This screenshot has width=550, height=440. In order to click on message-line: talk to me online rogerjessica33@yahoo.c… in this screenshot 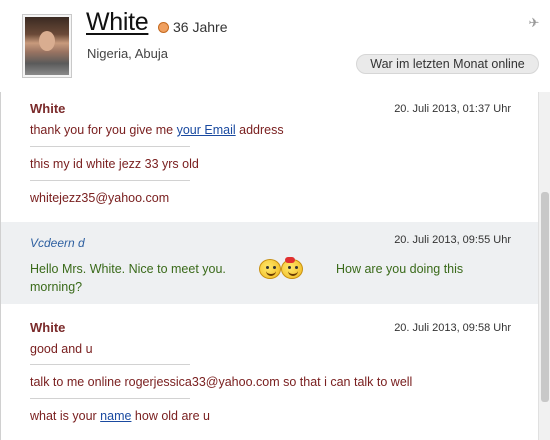, I will do `click(221, 382)`.